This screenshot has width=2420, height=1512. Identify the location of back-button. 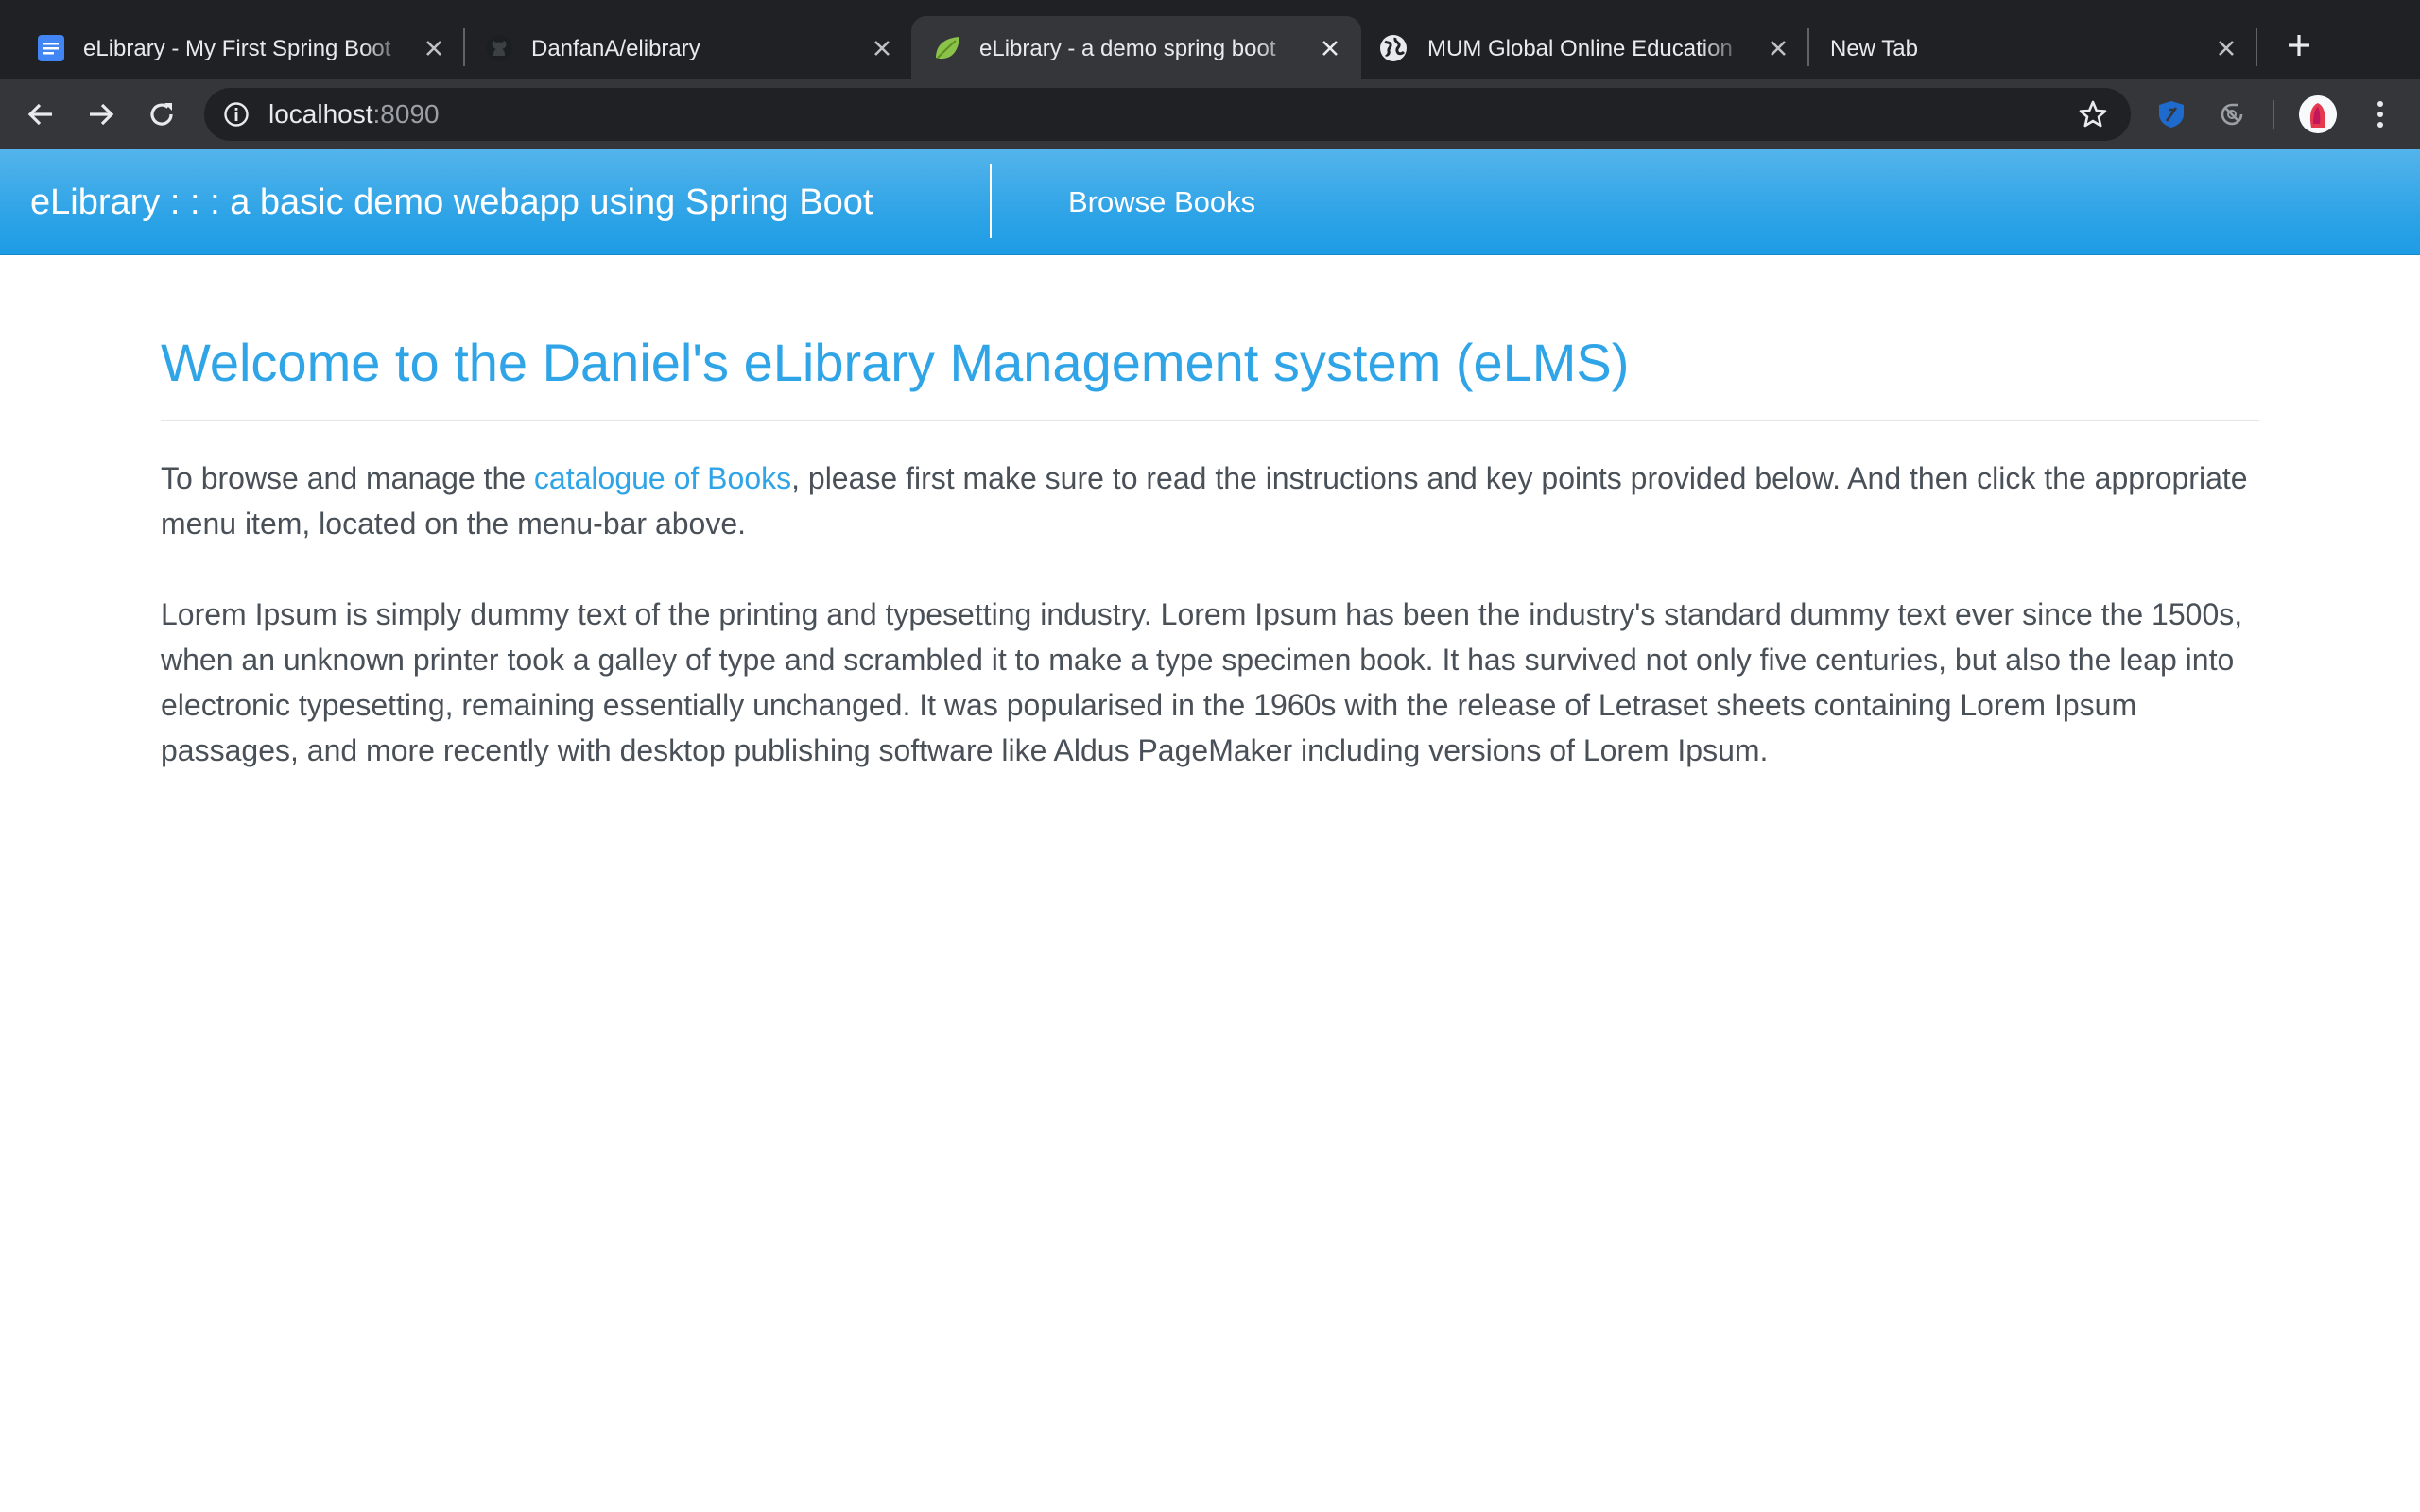
(40, 114).